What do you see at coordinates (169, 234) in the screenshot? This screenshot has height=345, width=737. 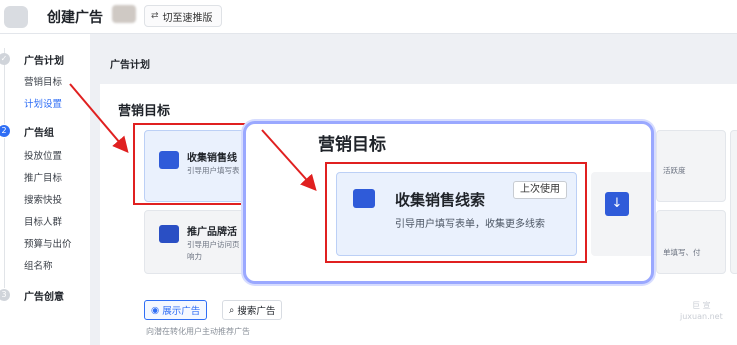 I see `megaphone-icon` at bounding box center [169, 234].